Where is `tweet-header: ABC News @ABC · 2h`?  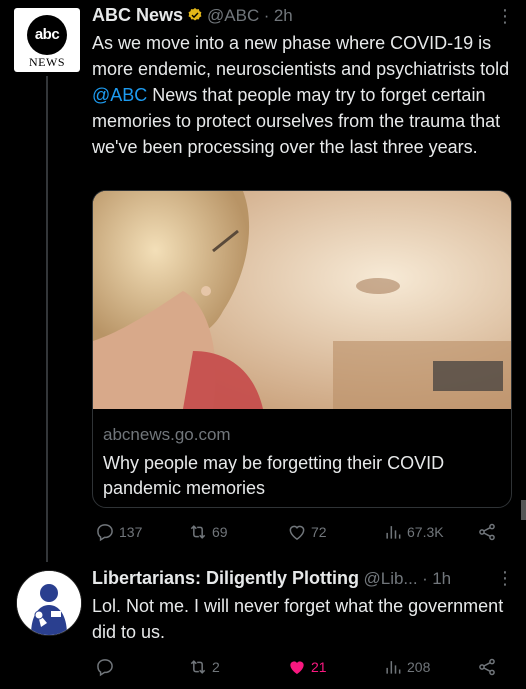
tweet-header: ABC News @ABC · 2h is located at coordinates (192, 15).